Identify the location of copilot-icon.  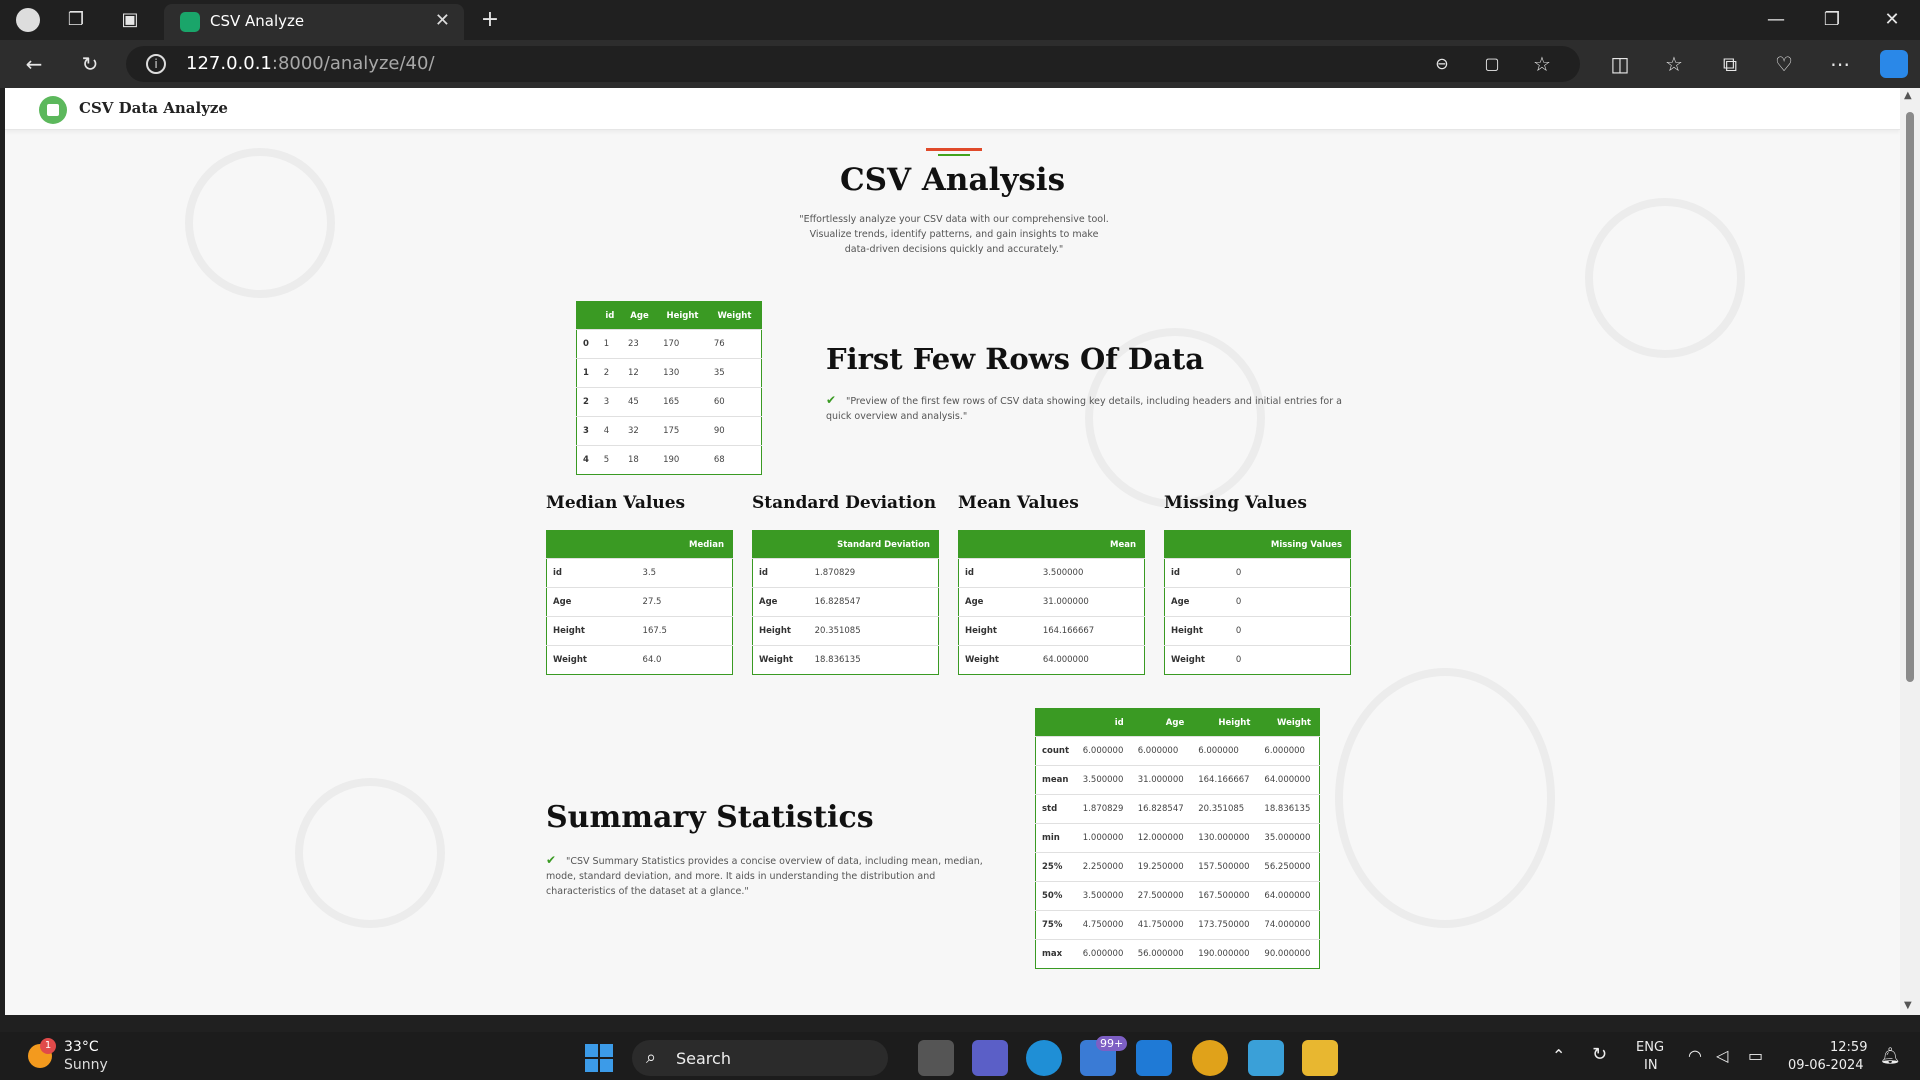
(1894, 64).